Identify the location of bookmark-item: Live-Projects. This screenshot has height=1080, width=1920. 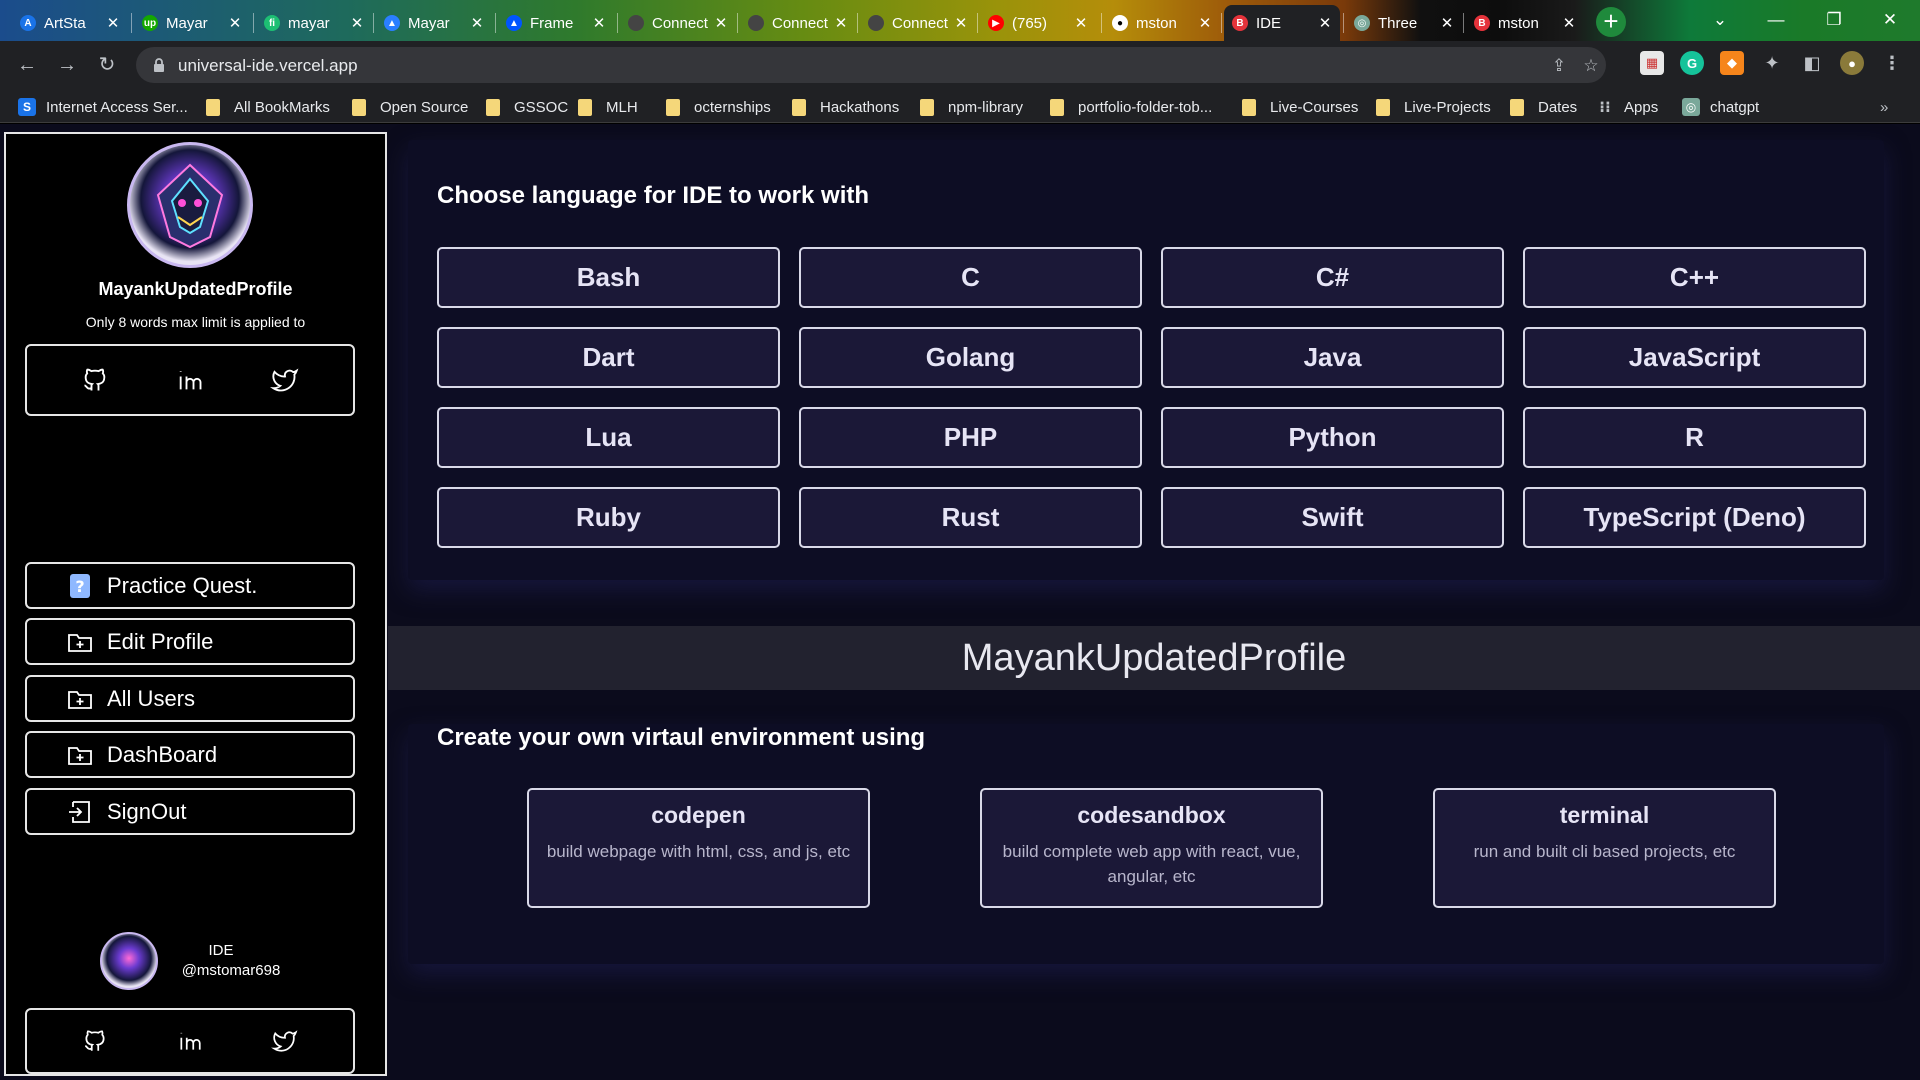
(1433, 107).